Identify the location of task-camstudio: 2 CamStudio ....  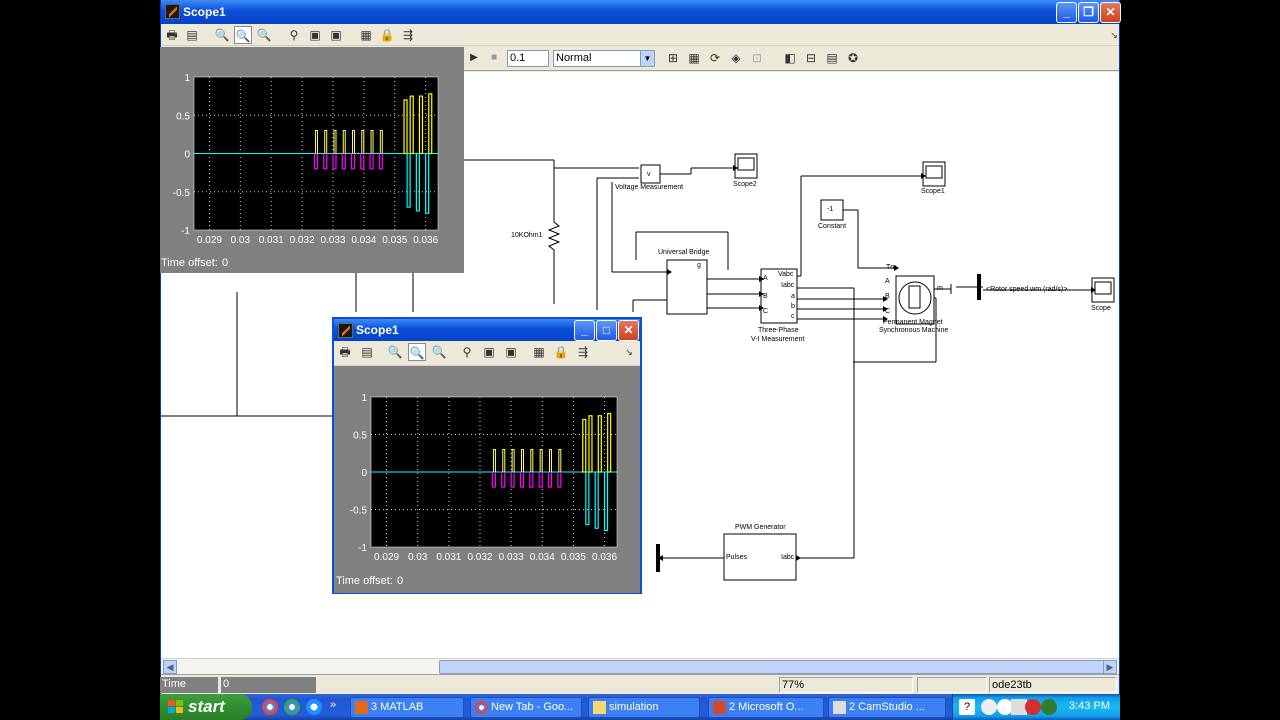
(887, 707).